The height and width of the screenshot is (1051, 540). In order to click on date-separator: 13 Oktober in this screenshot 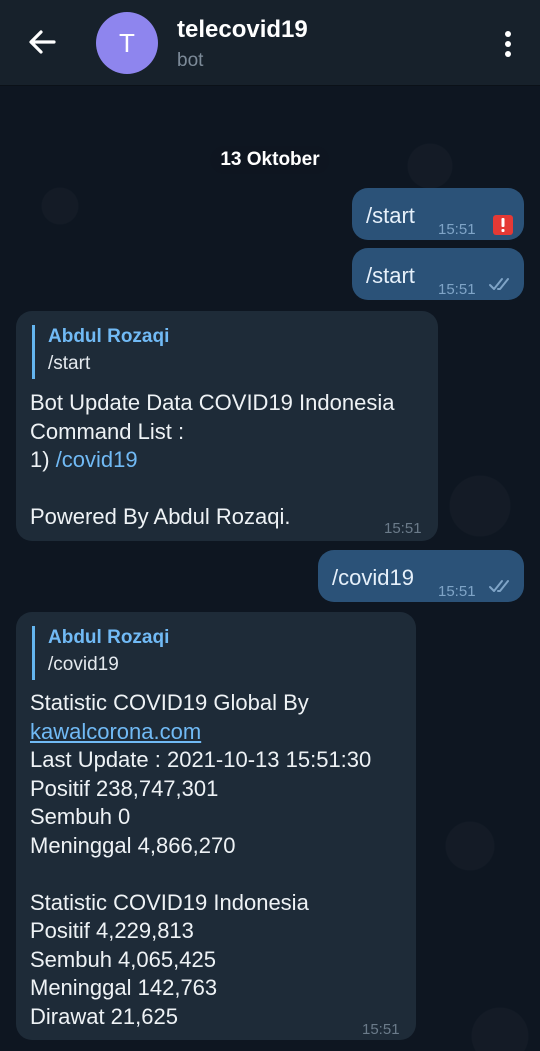, I will do `click(270, 160)`.